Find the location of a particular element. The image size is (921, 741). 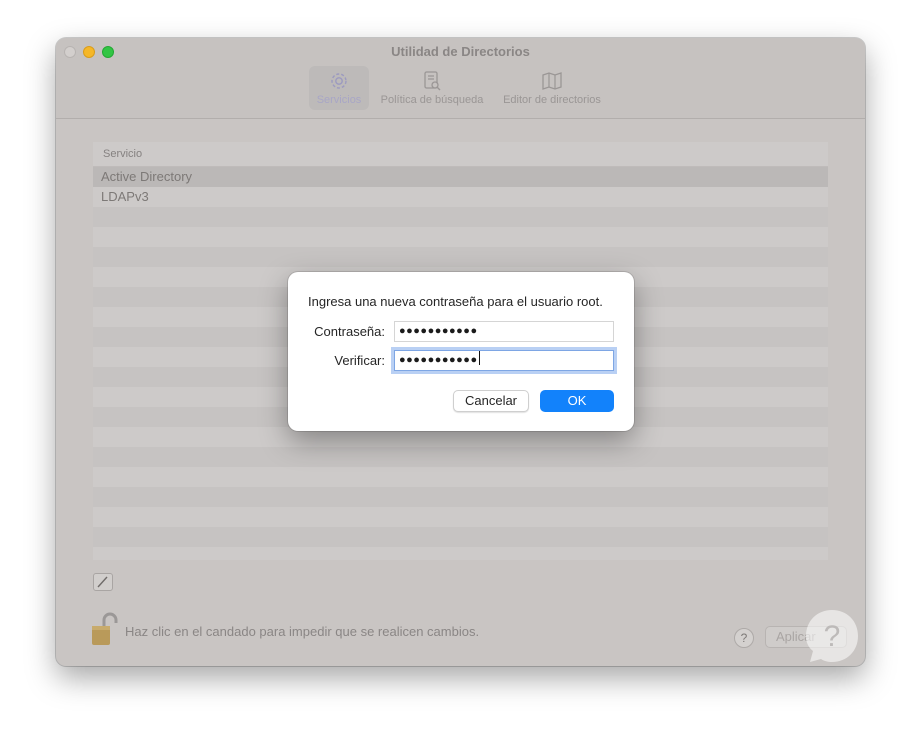

tab-directory-editor: Editor de directorios is located at coordinates (552, 88).